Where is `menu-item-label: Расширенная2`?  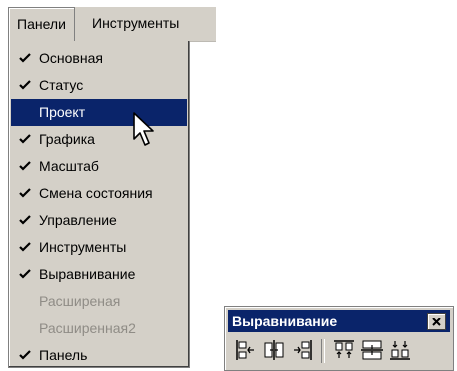 menu-item-label: Расширенная2 is located at coordinates (87, 328).